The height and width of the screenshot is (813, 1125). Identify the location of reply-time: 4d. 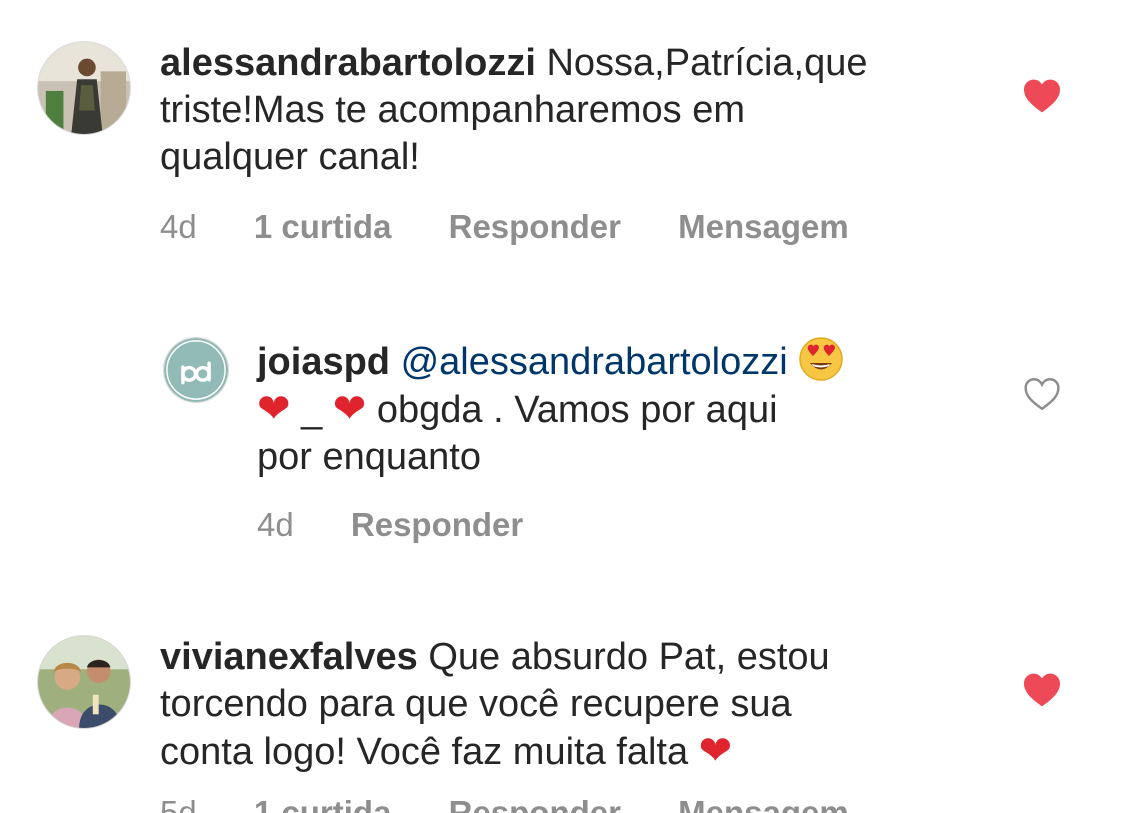
(275, 524).